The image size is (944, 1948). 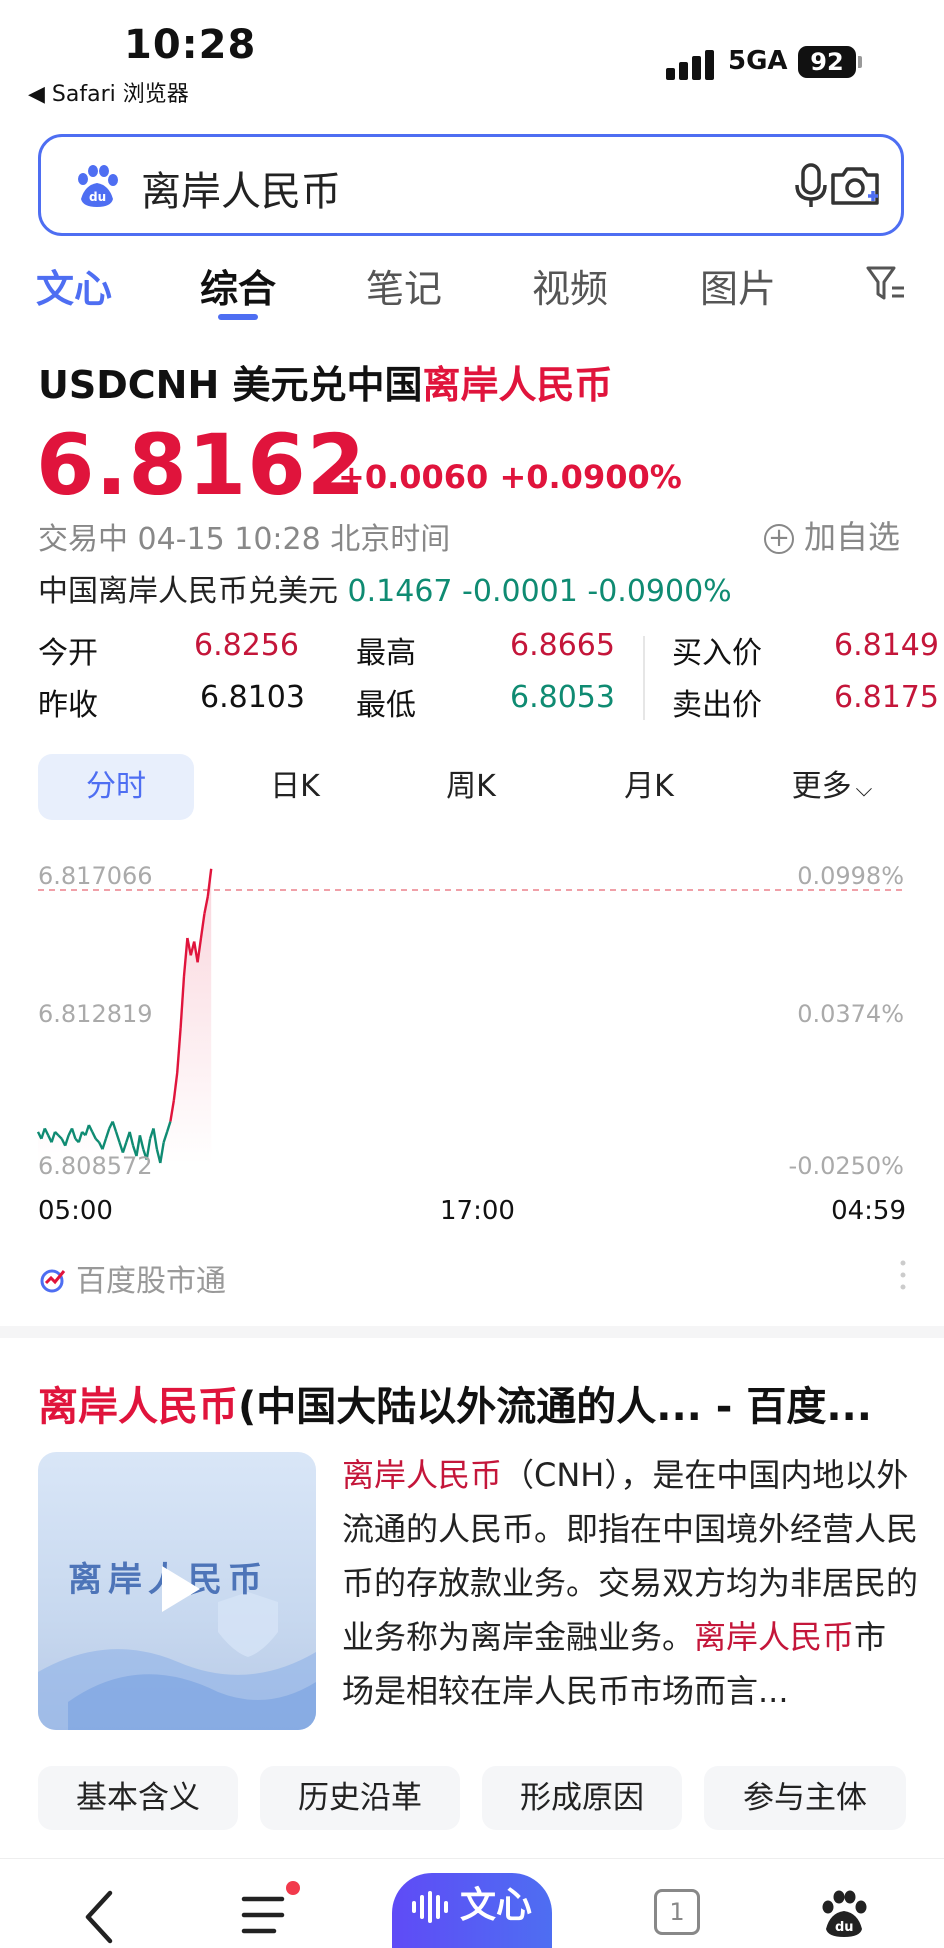 I want to click on chart-tab-monthly: 月K, so click(x=649, y=787).